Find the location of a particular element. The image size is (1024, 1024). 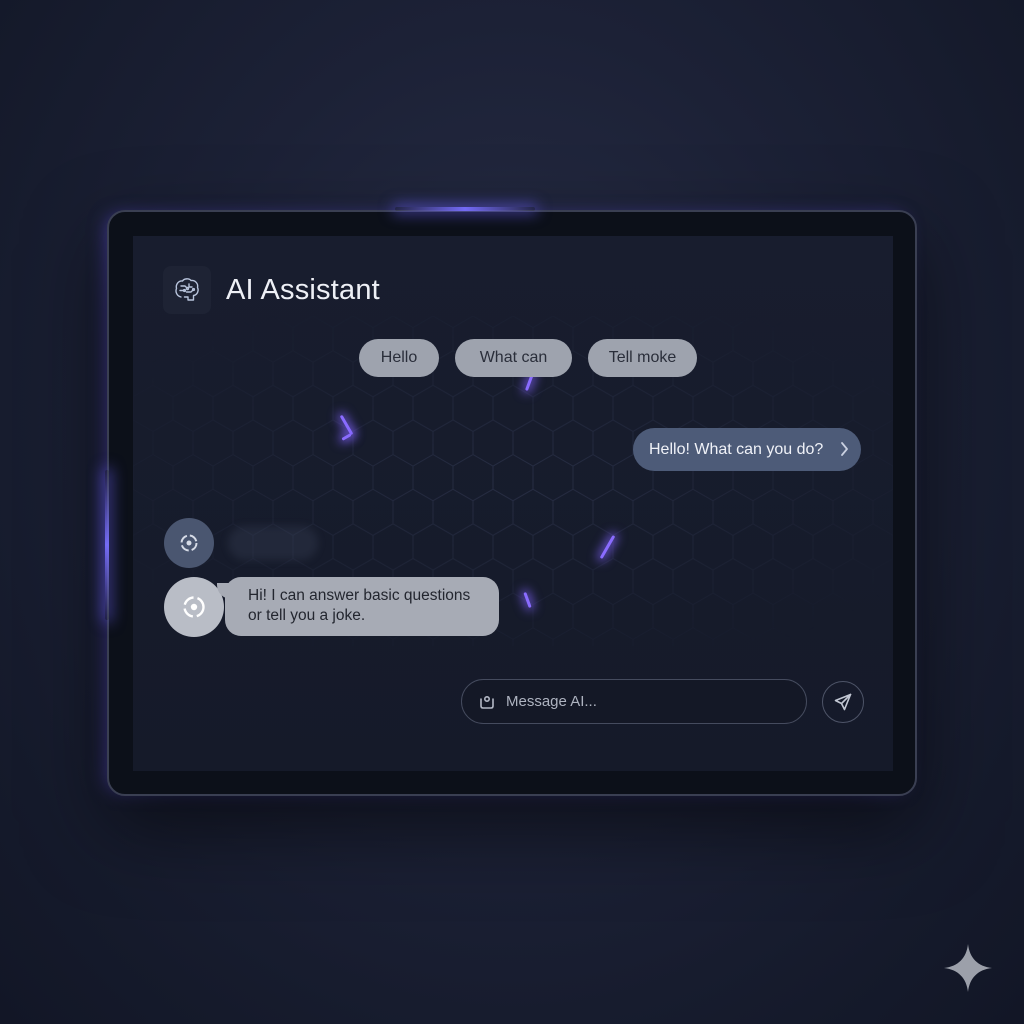

message-input is located at coordinates (641, 701).